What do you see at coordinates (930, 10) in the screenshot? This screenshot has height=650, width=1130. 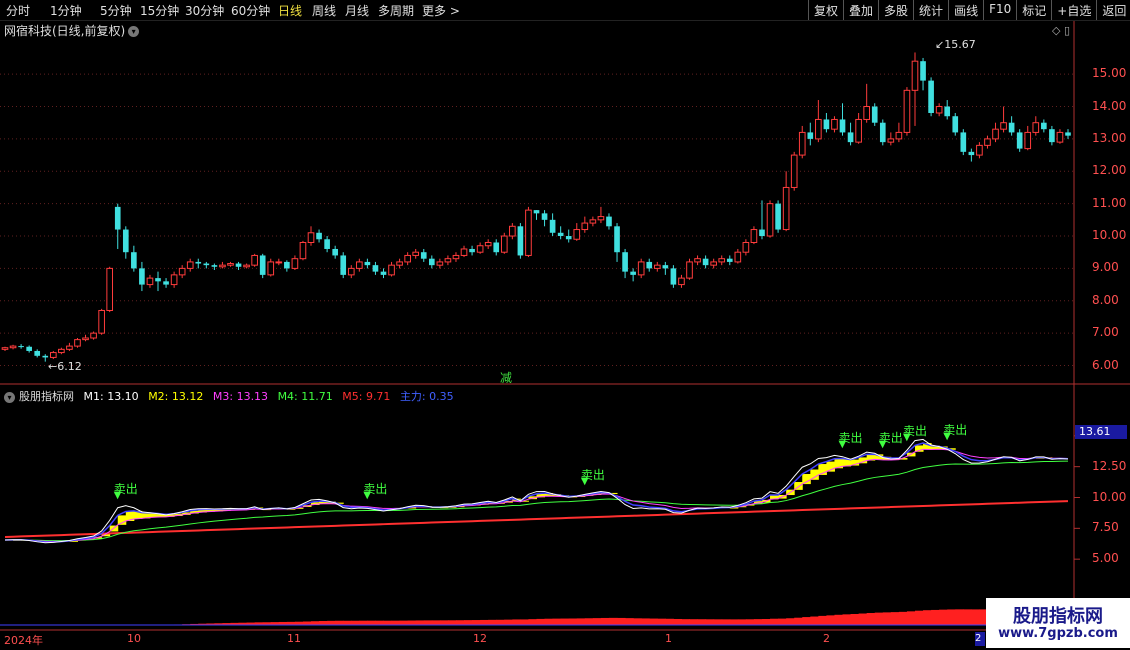 I see `statistics-button: 统计` at bounding box center [930, 10].